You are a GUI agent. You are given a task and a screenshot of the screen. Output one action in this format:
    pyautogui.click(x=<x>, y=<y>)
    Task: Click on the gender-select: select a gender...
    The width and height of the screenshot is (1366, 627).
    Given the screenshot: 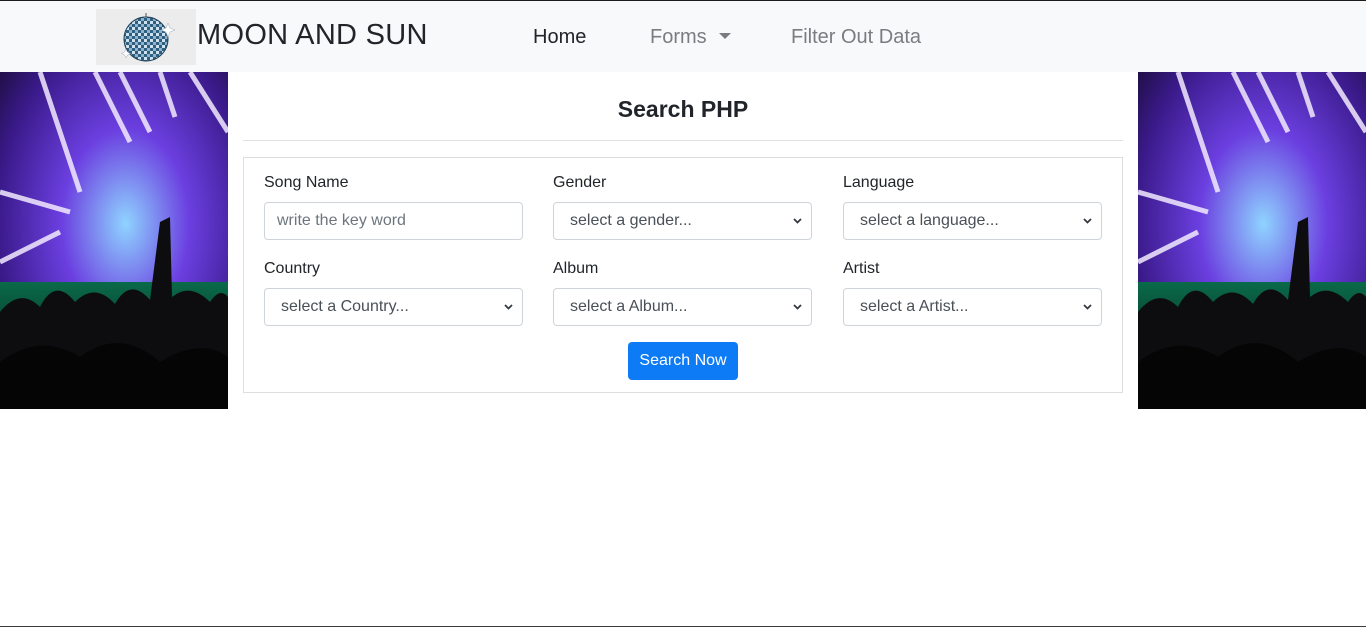 What is the action you would take?
    pyautogui.click(x=682, y=221)
    